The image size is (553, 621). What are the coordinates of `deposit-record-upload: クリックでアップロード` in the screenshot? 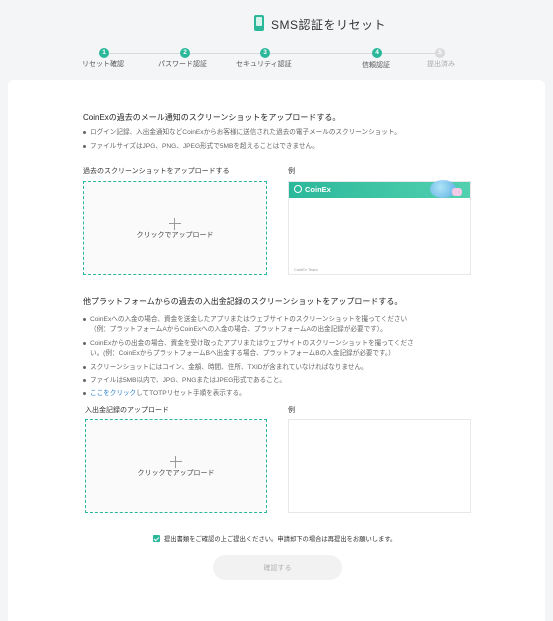 It's located at (176, 466).